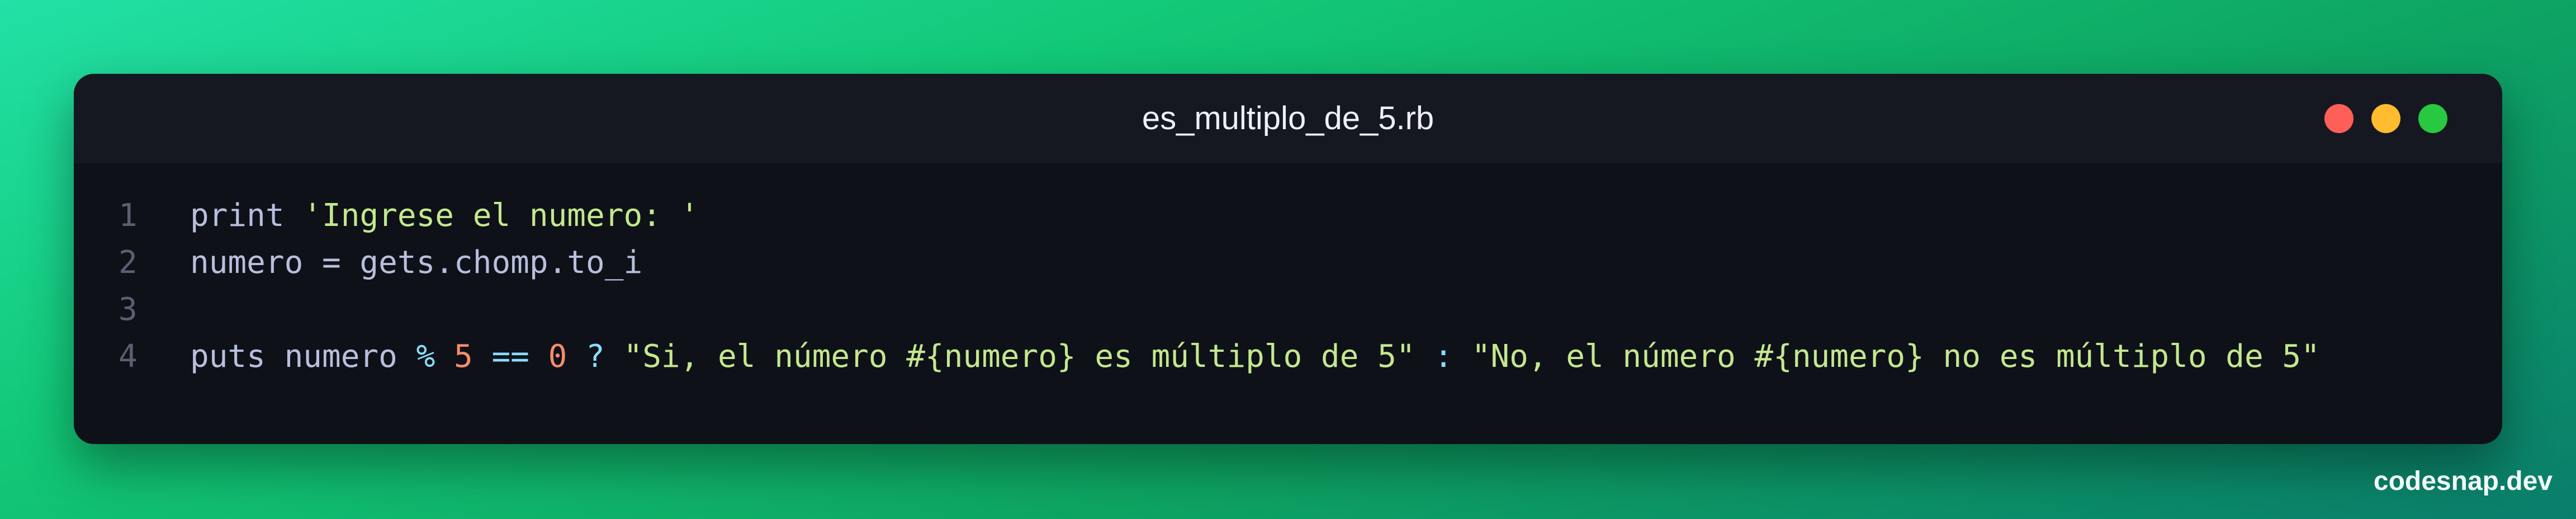  What do you see at coordinates (2386, 119) in the screenshot?
I see `minimize-button` at bounding box center [2386, 119].